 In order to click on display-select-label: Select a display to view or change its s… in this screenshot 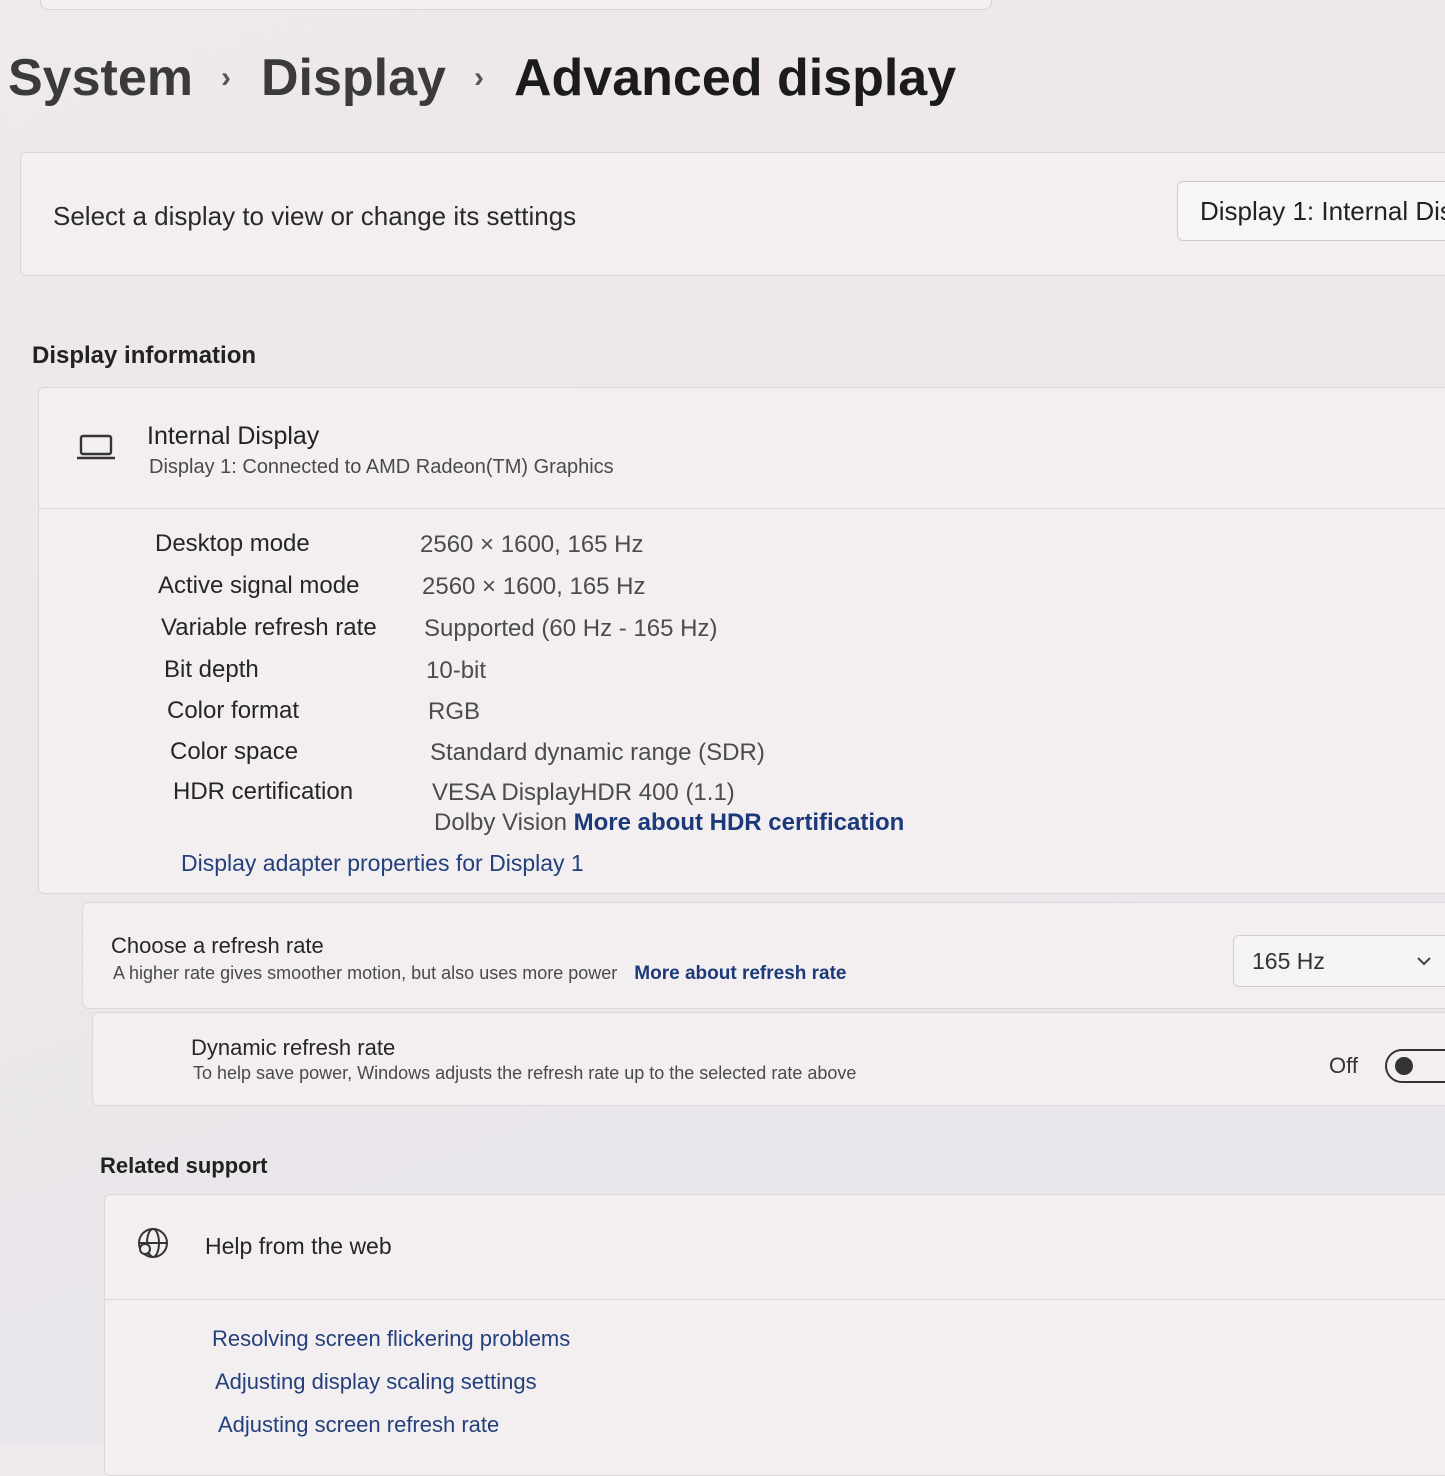, I will do `click(315, 216)`.